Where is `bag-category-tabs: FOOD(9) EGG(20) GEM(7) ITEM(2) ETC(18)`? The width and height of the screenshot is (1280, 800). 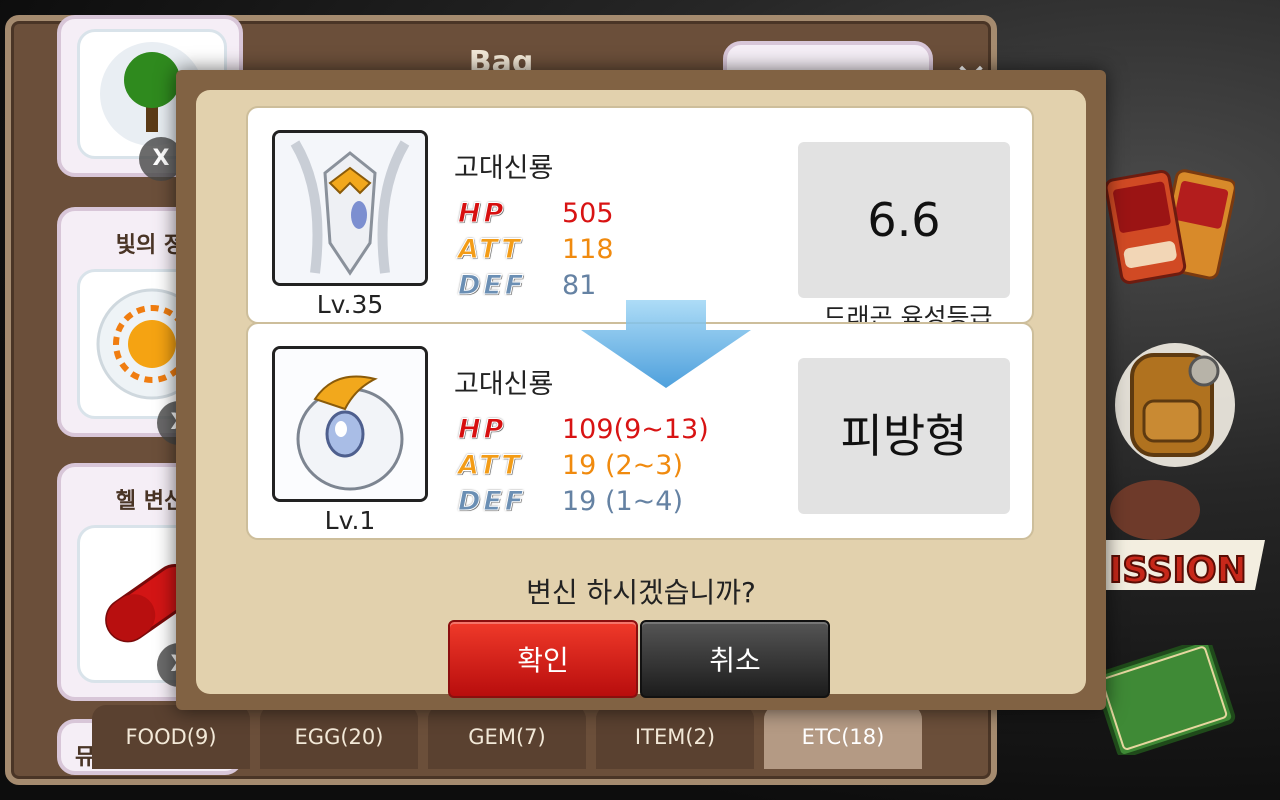
bag-category-tabs: FOOD(9) EGG(20) GEM(7) ITEM(2) ETC(18) is located at coordinates (507, 737).